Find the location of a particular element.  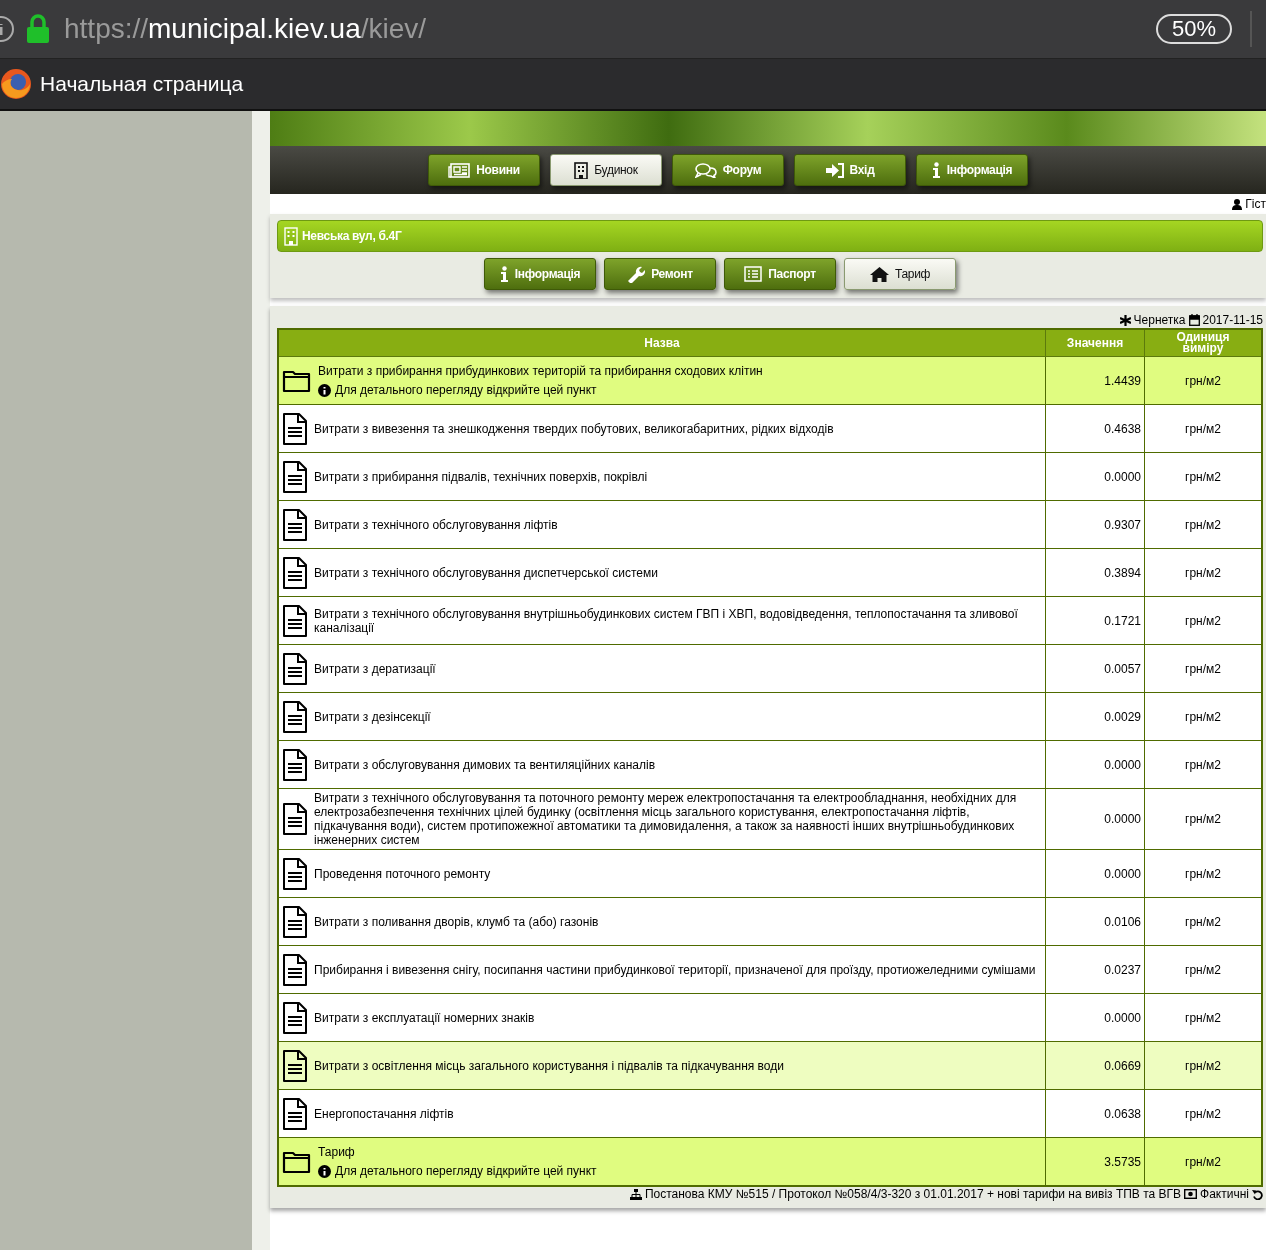

list-icon is located at coordinates (753, 274).